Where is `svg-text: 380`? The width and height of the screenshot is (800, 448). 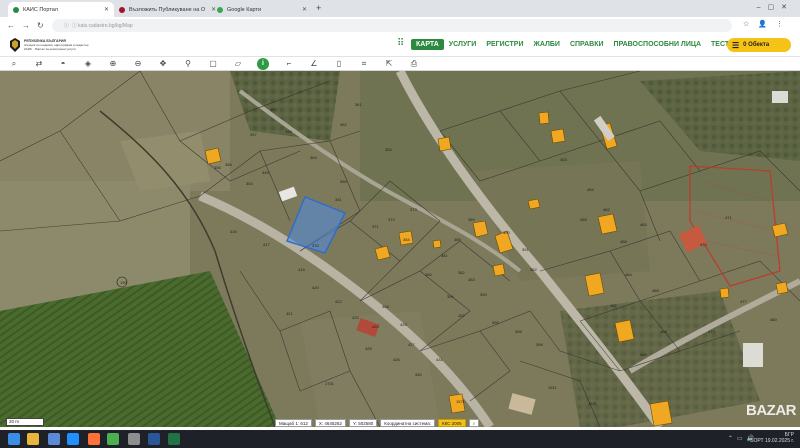
svg-text: 380 is located at coordinates (428, 274).